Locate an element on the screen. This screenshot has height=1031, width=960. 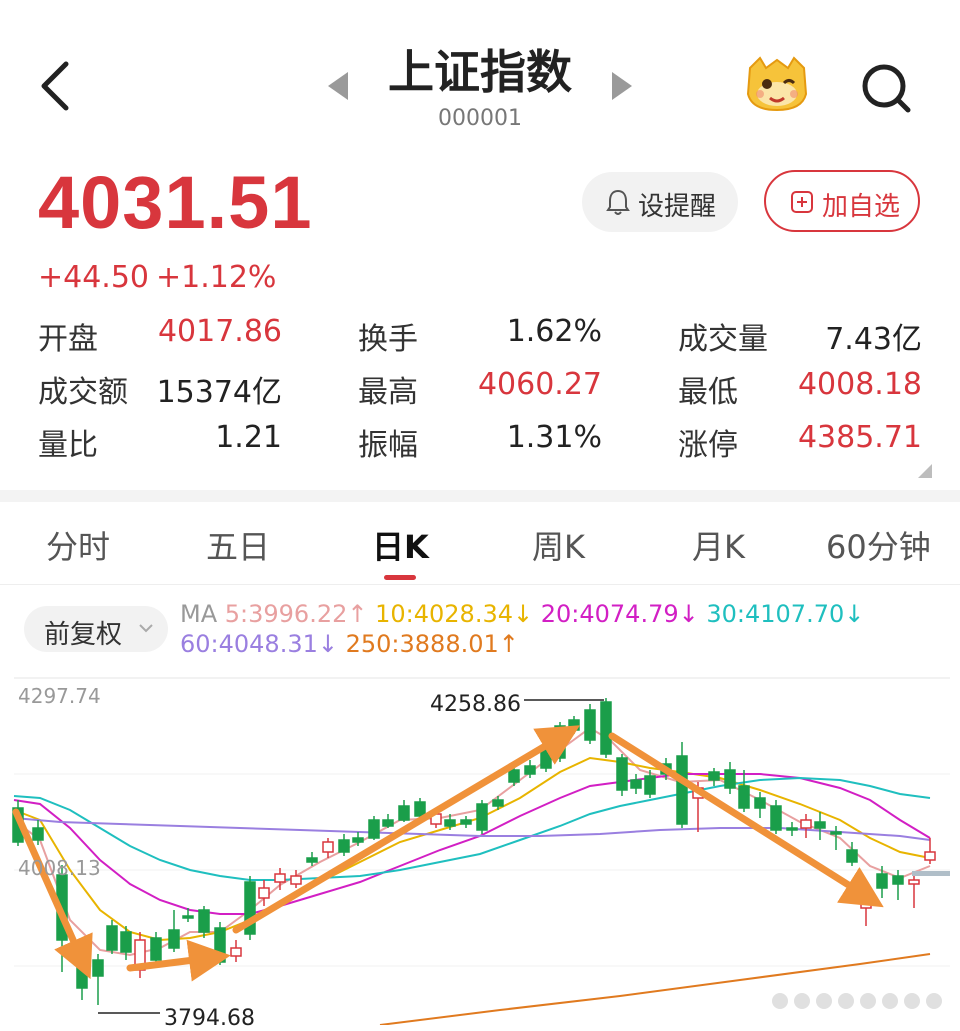
axis-mid-label: 4008.13 is located at coordinates (59, 868).